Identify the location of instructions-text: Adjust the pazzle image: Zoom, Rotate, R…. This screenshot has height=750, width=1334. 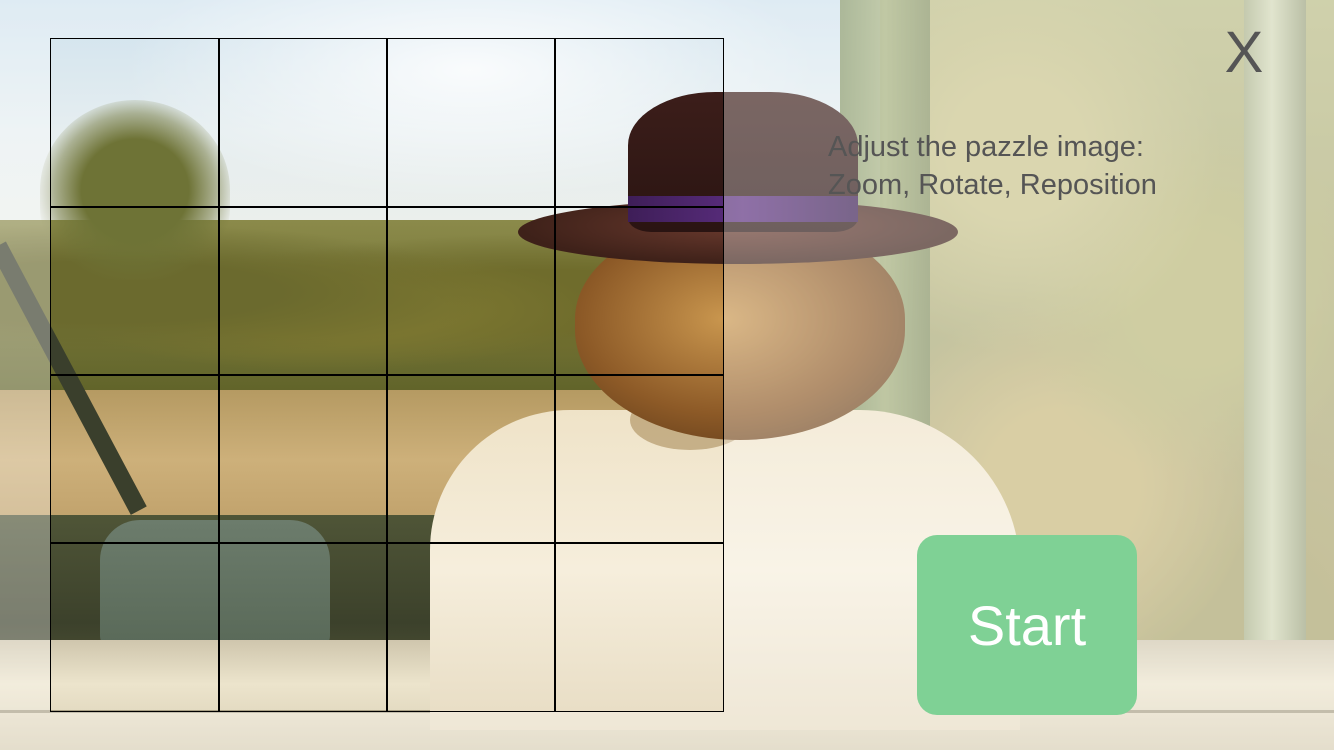
(1038, 166).